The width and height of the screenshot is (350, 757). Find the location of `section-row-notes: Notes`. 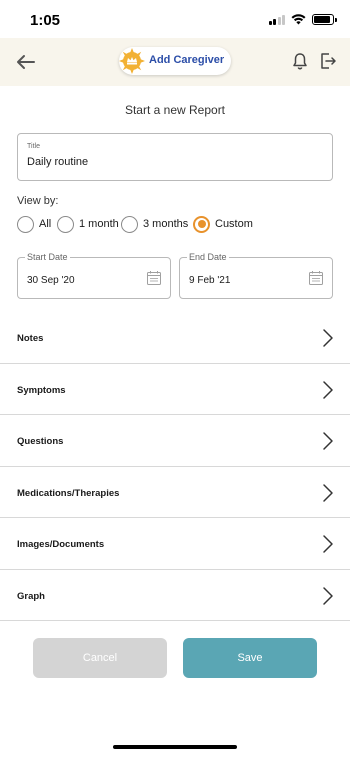

section-row-notes: Notes is located at coordinates (175, 338).